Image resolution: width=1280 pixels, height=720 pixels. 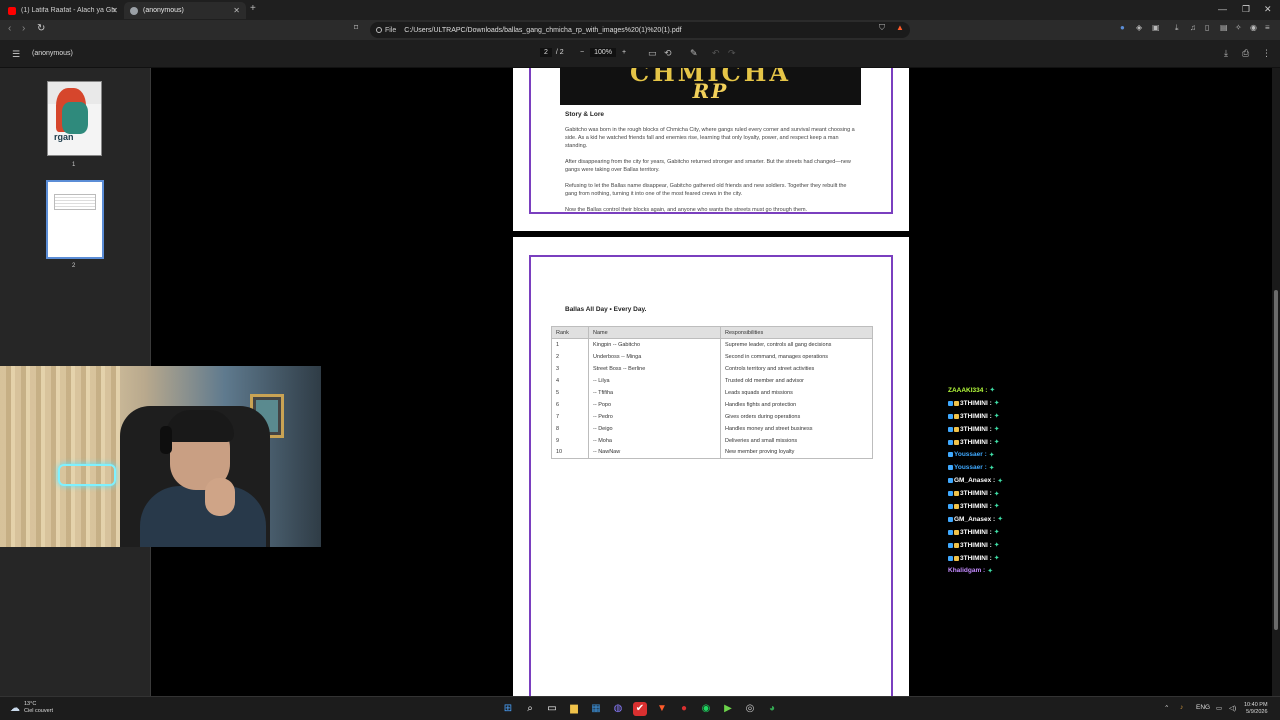 I want to click on table-cell: 4, so click(x=570, y=380).